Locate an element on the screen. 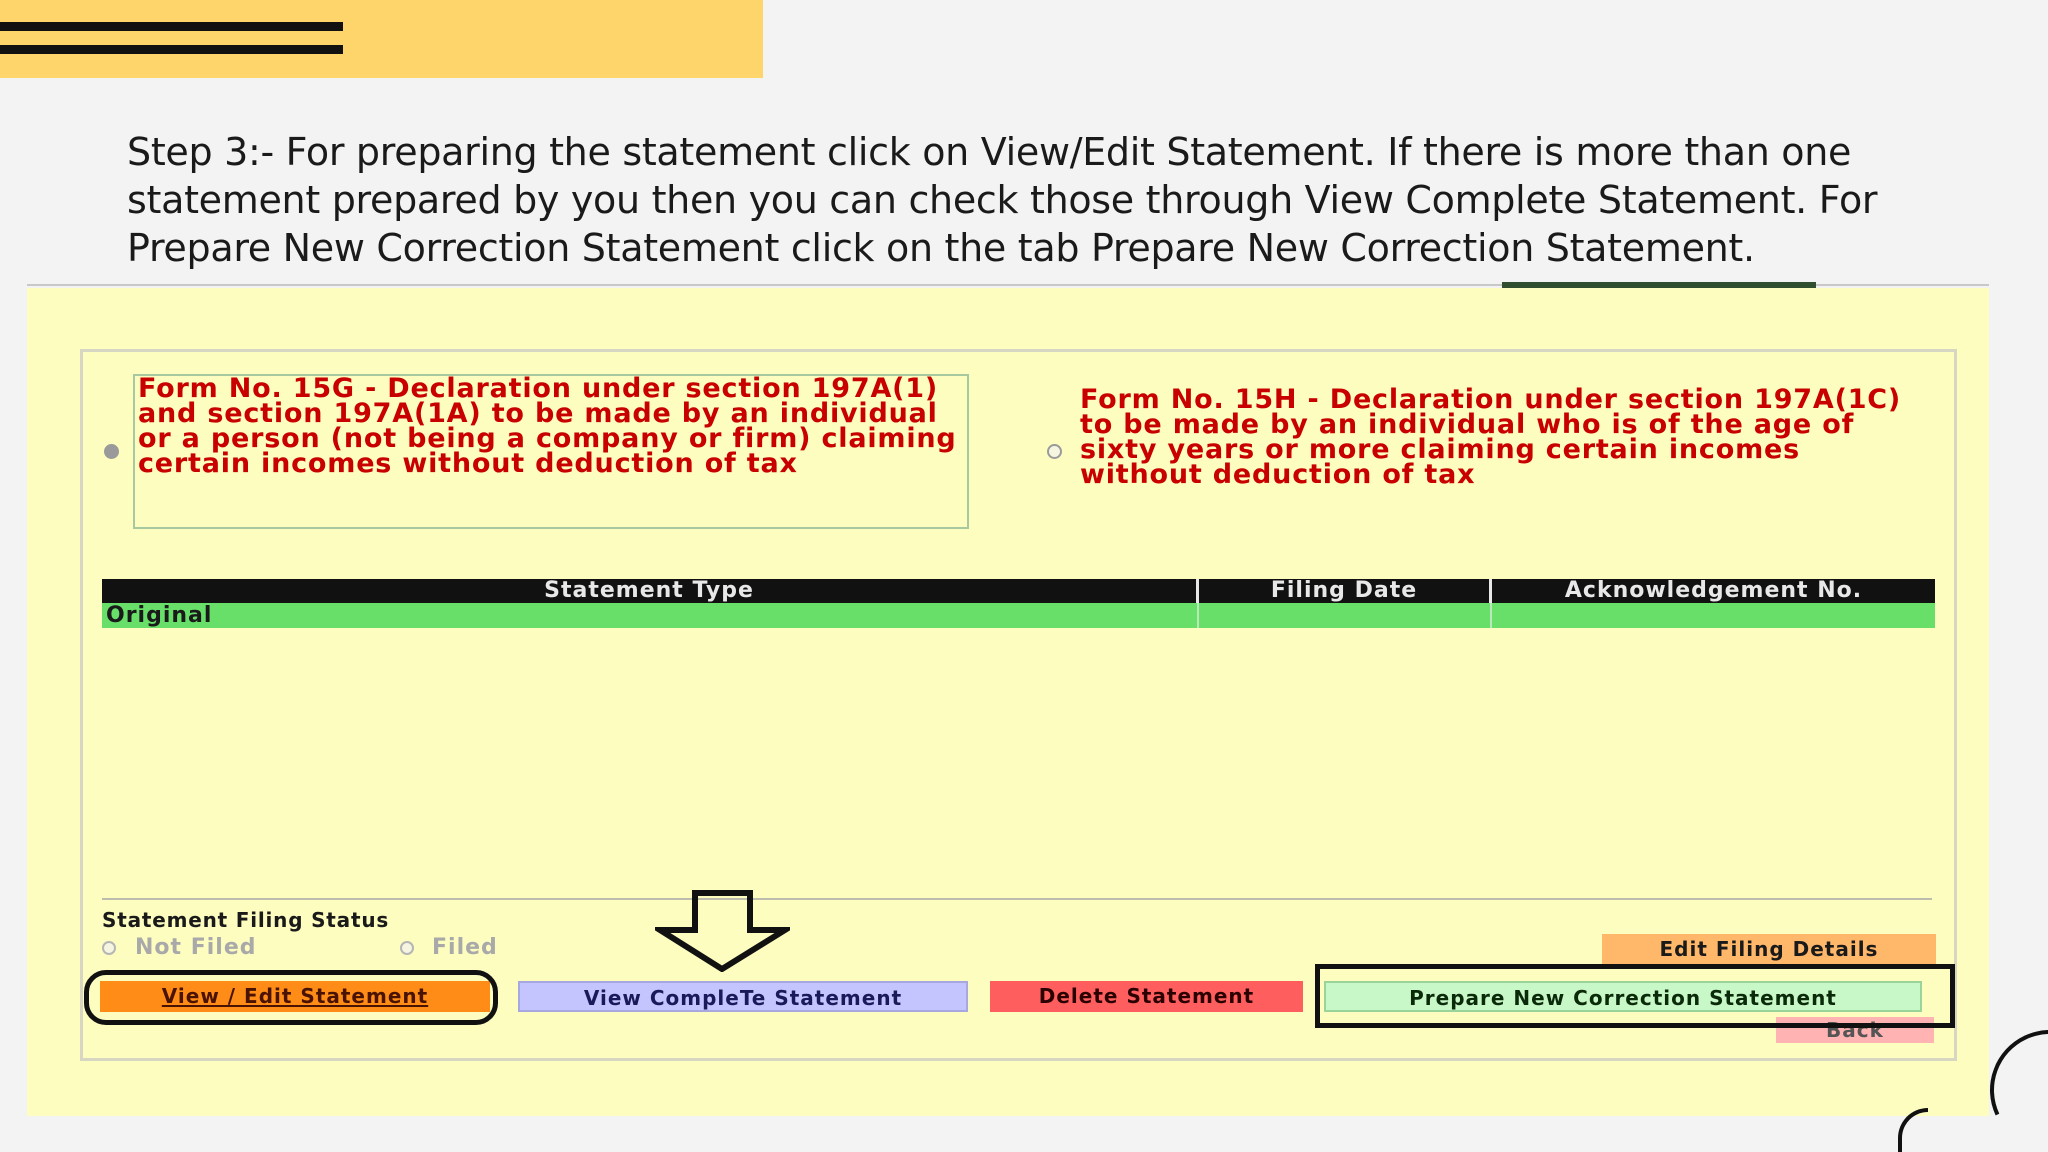  filing-status-label: Statement Filing Status is located at coordinates (246, 920).